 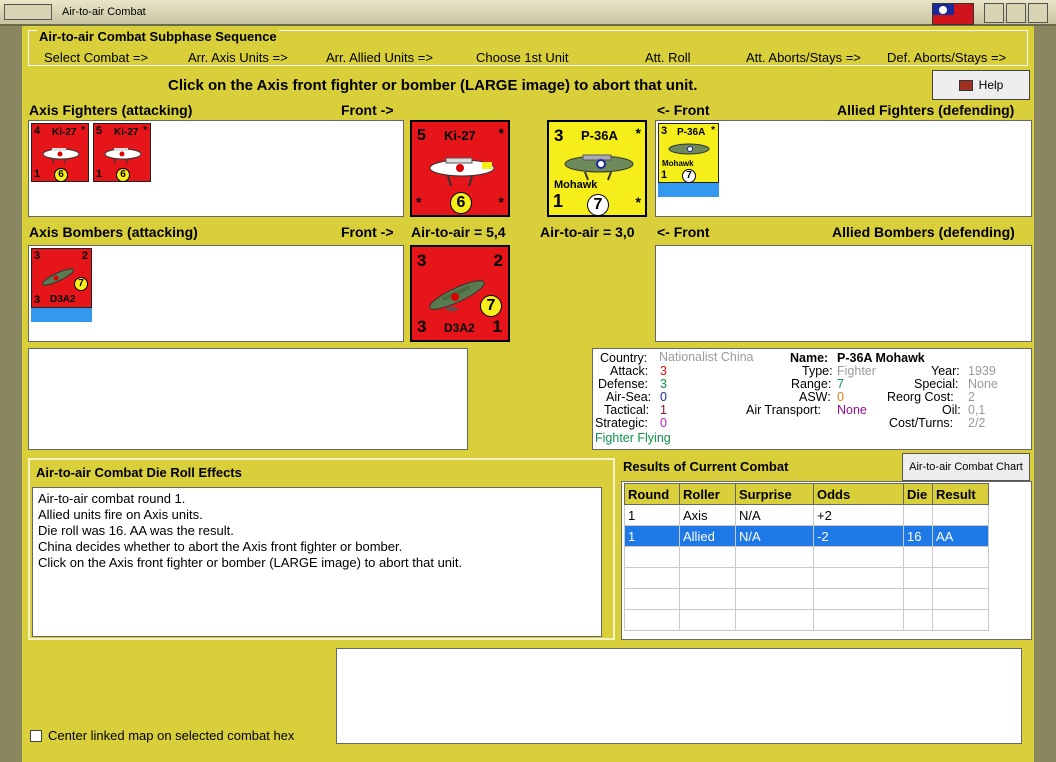 I want to click on table-header-row: Round Roller Surprise Odds Die Result, so click(x=806, y=494).